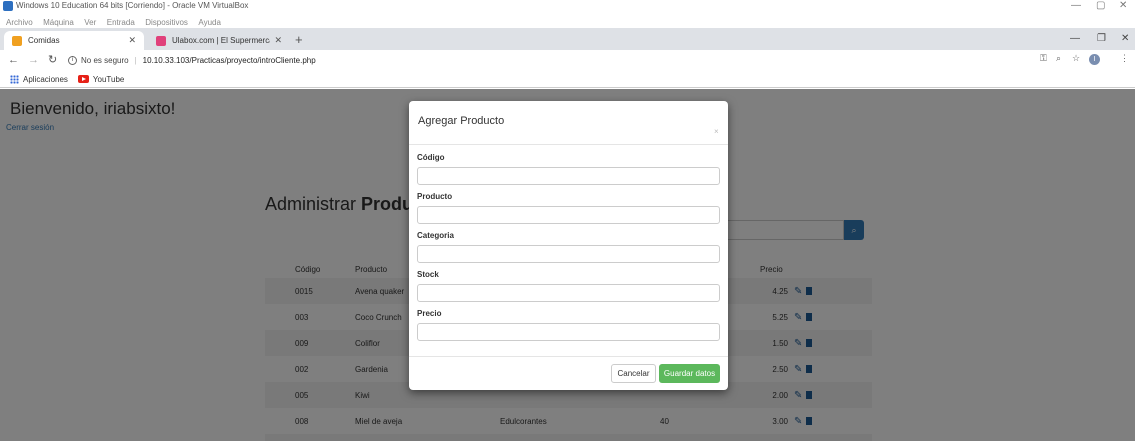  What do you see at coordinates (568, 215) in the screenshot?
I see `producto-input` at bounding box center [568, 215].